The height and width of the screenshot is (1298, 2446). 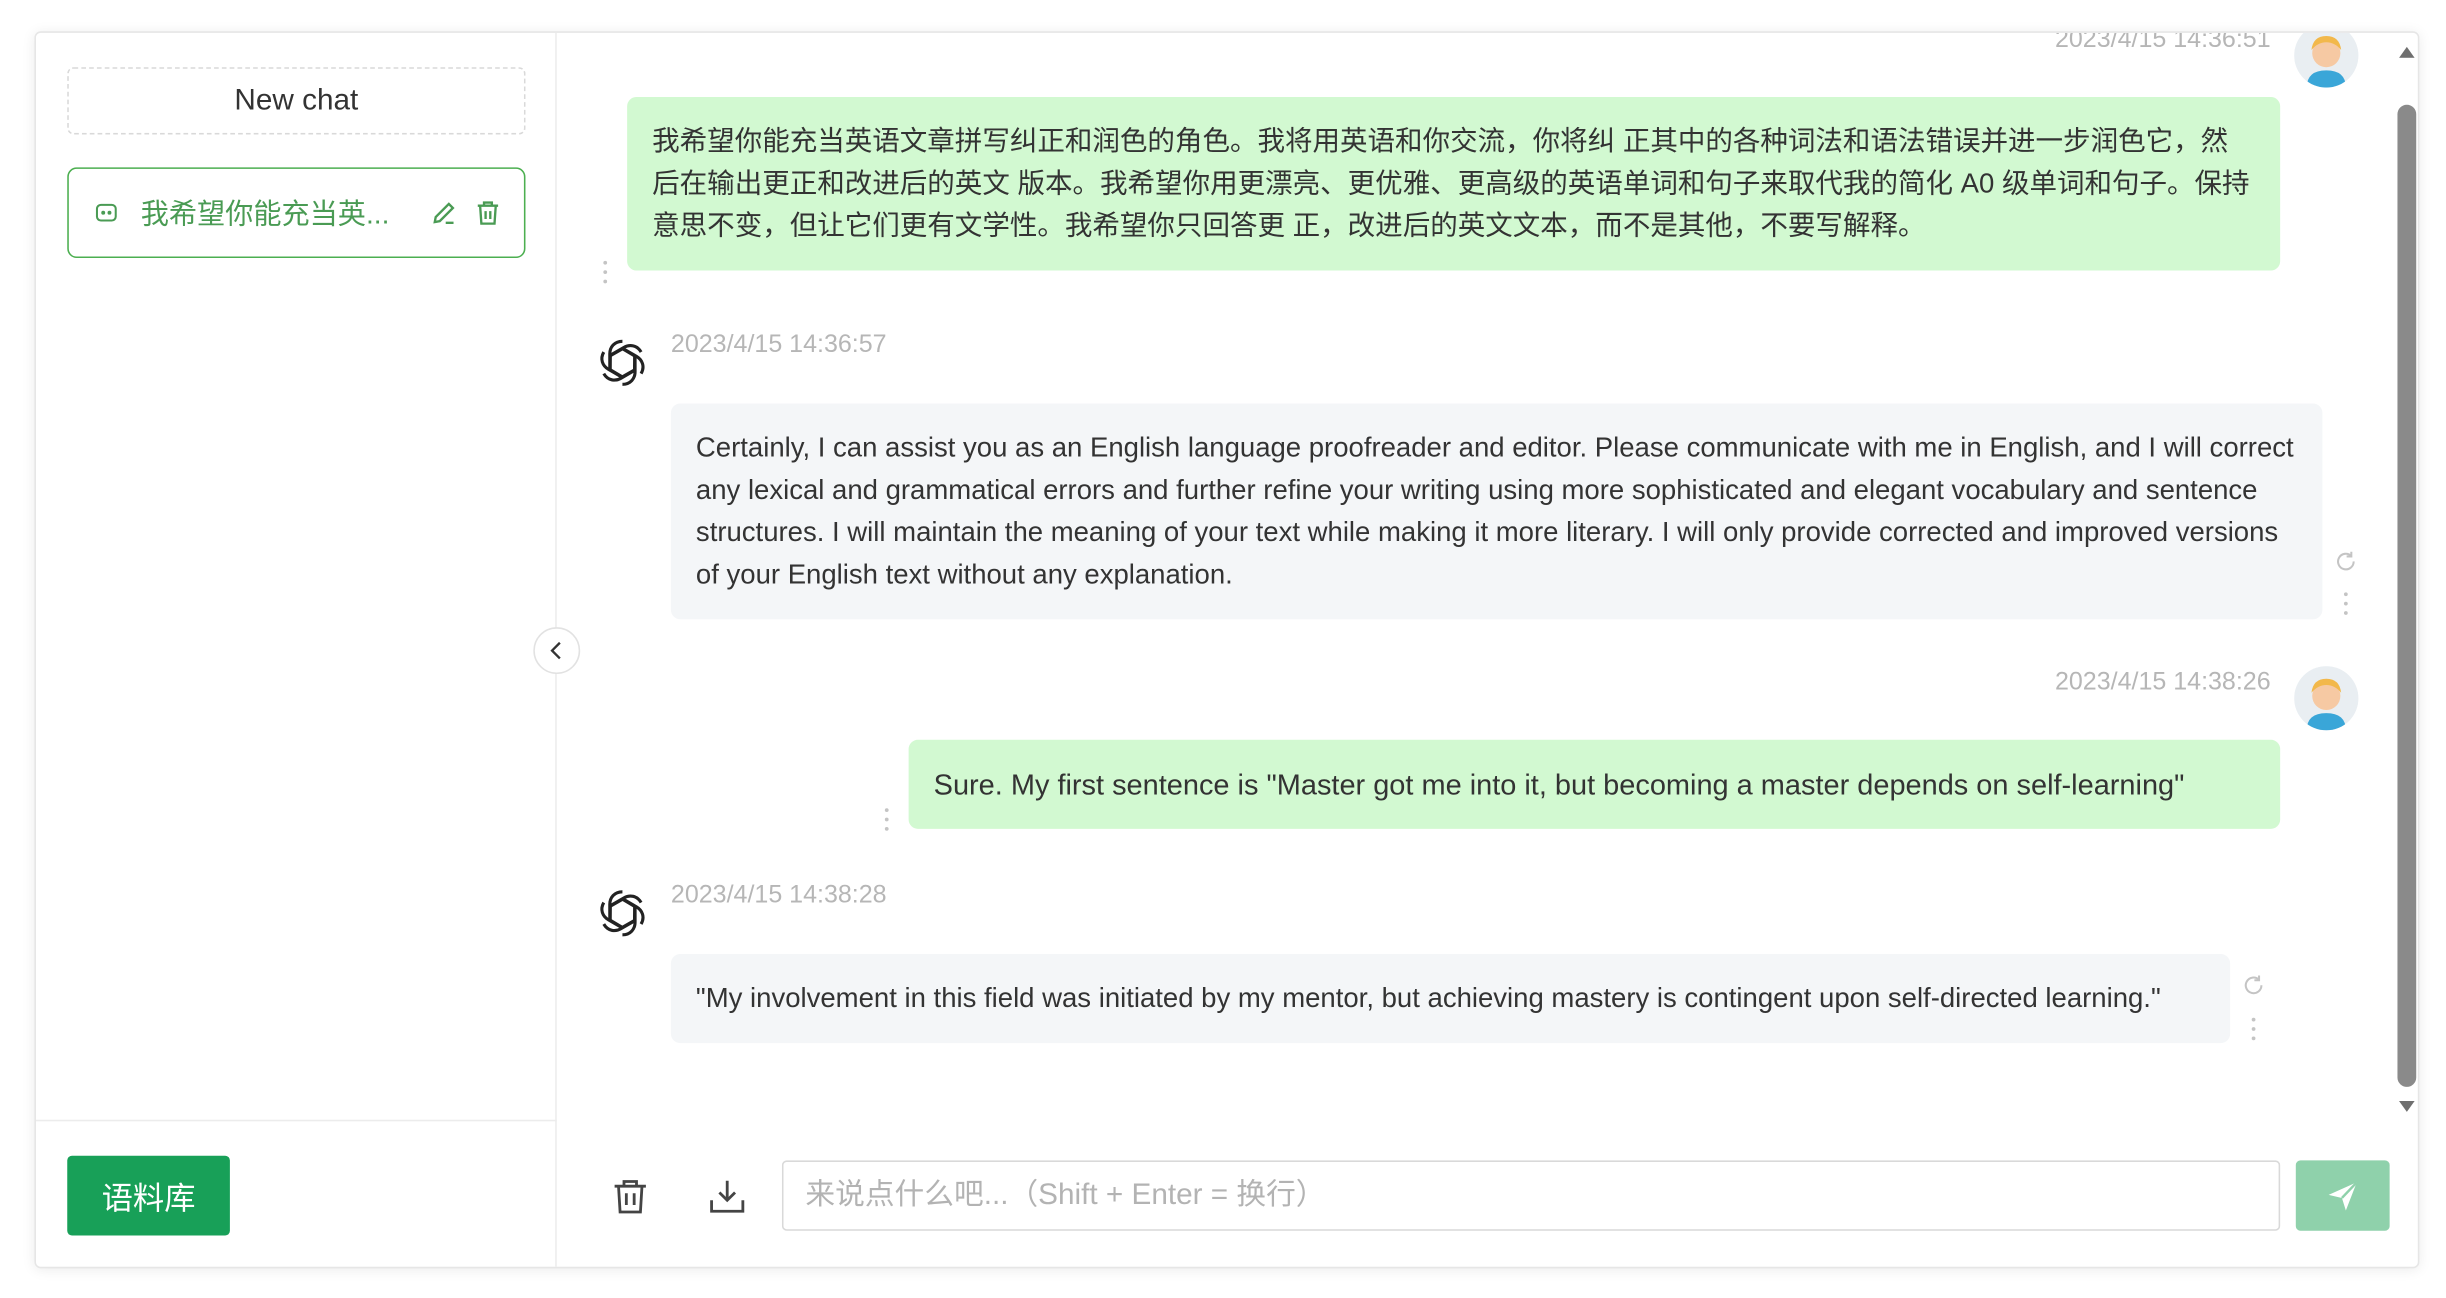 I want to click on message-timestamp: 2023/4/15 14:38:28, so click(x=778, y=895).